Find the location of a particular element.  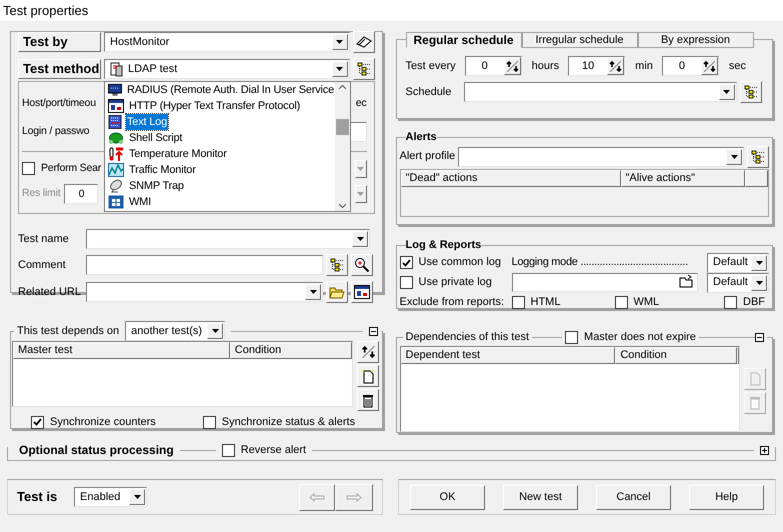

book-icon is located at coordinates (364, 42).